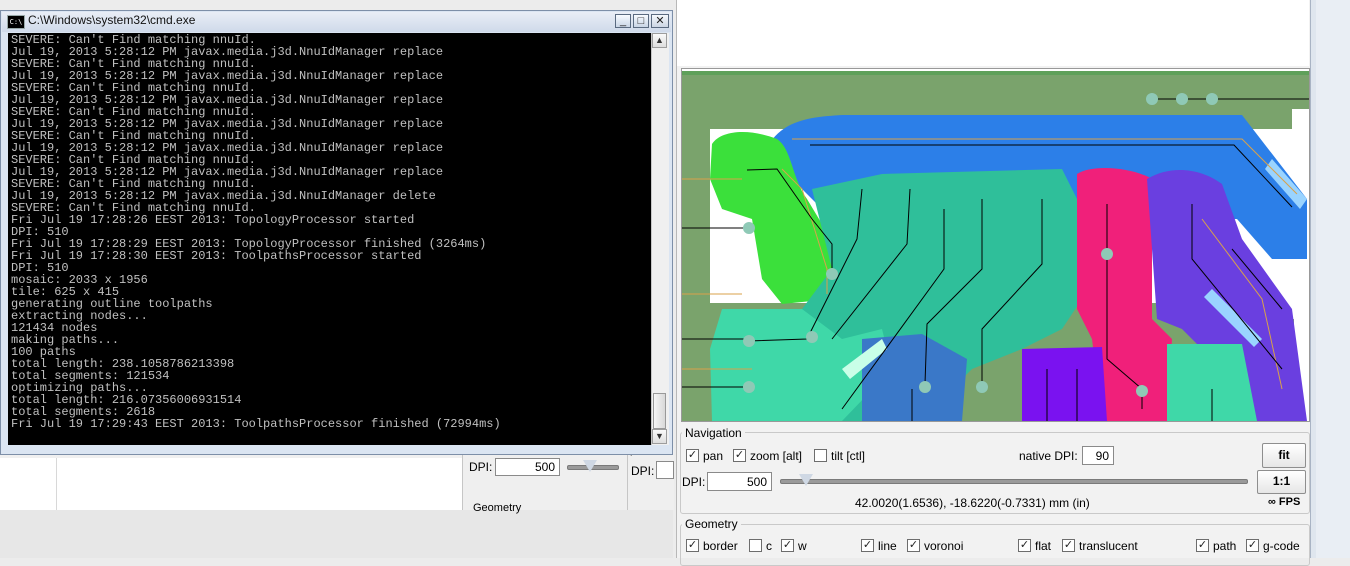 The width and height of the screenshot is (1350, 566). What do you see at coordinates (112, 20) in the screenshot?
I see `cmd-window-title: C:\Windows\system32\cmd.exe` at bounding box center [112, 20].